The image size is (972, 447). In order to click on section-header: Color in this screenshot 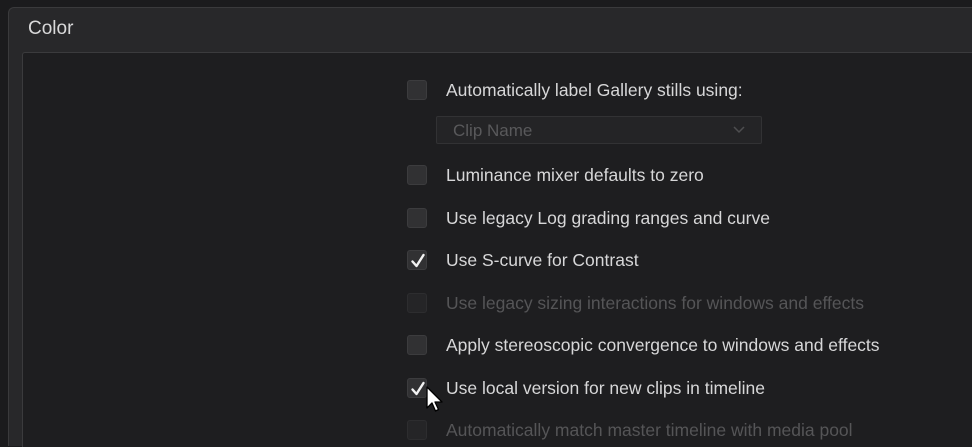, I will do `click(490, 30)`.